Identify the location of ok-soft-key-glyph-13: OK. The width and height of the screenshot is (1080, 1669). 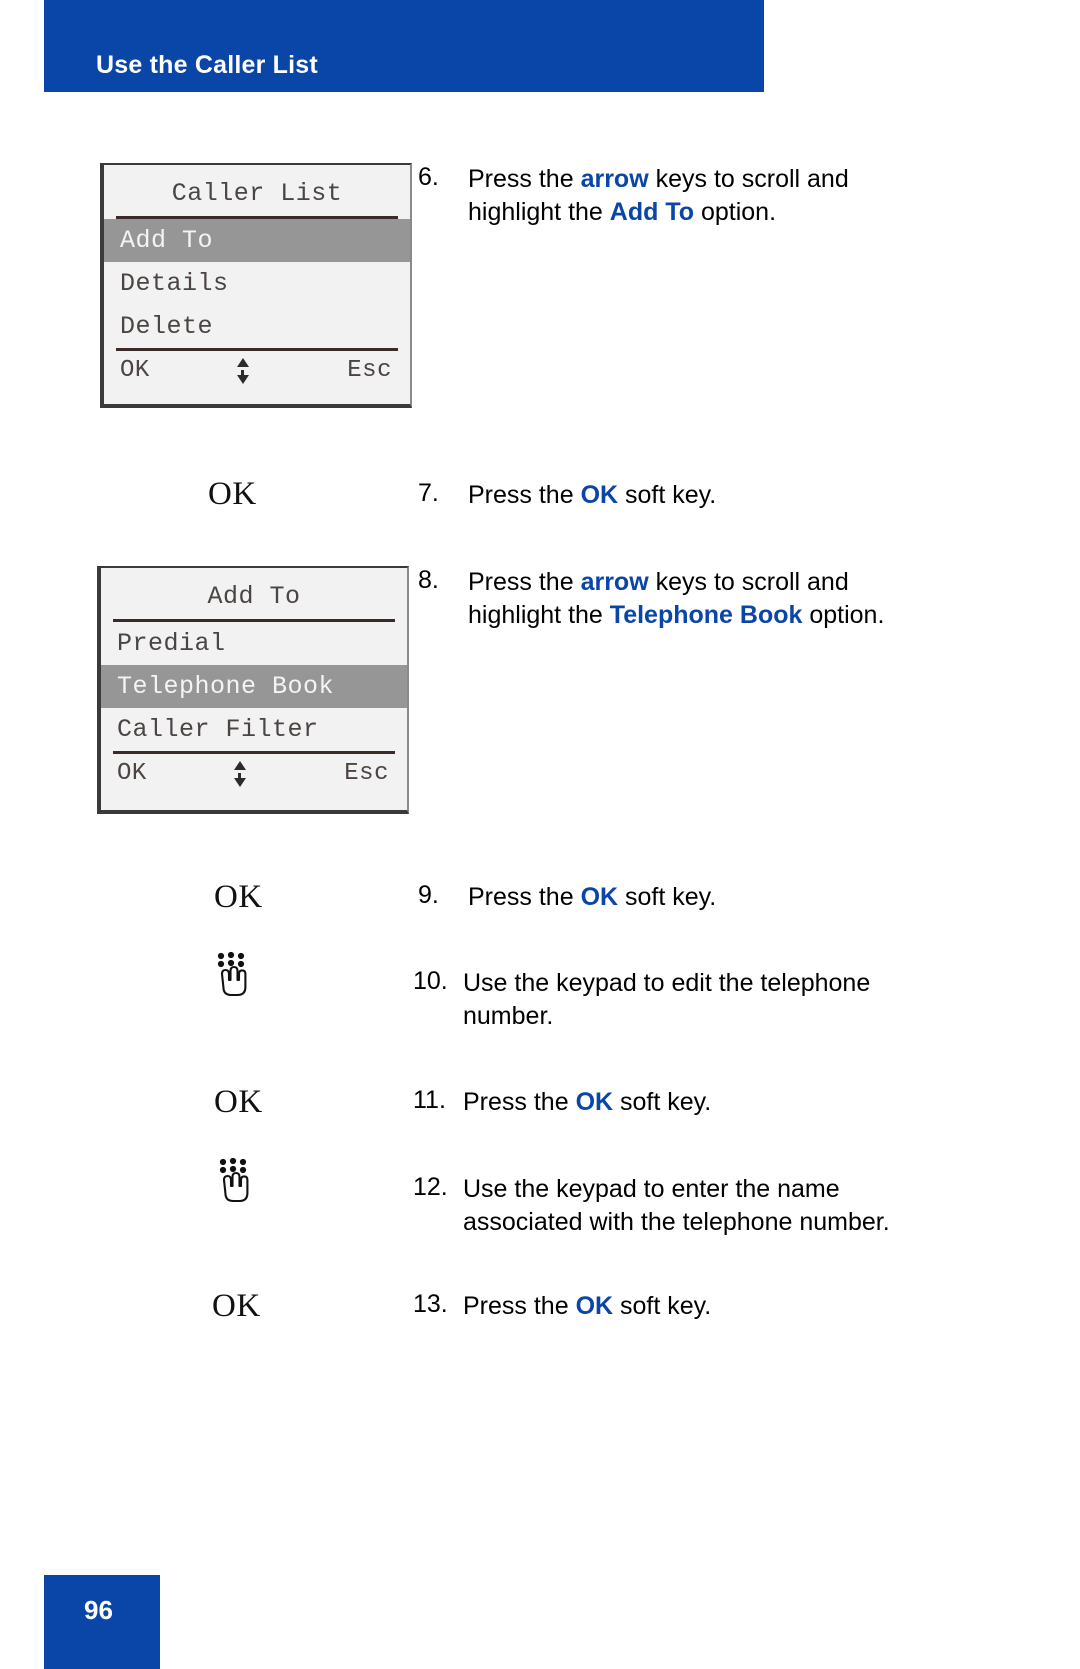
(236, 1306).